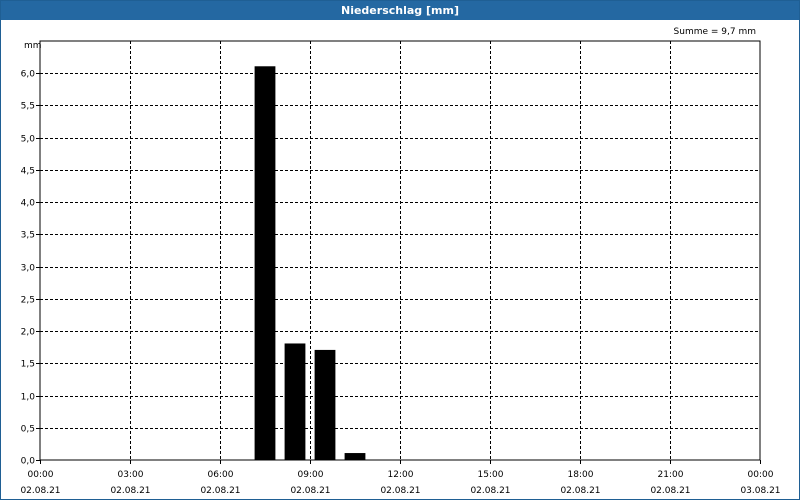  Describe the element at coordinates (28, 430) in the screenshot. I see `y-tick-label: 0,5` at that location.